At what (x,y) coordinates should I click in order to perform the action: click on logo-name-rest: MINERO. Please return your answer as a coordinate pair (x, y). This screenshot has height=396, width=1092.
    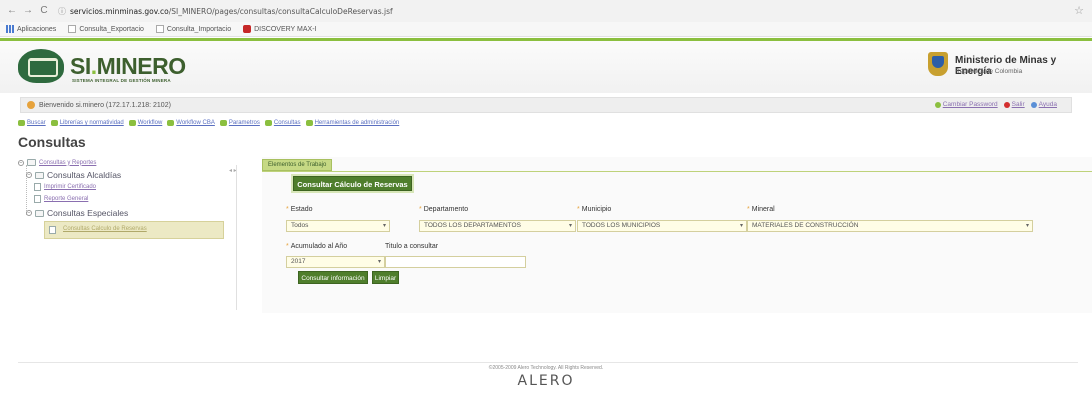
    Looking at the image, I should click on (141, 66).